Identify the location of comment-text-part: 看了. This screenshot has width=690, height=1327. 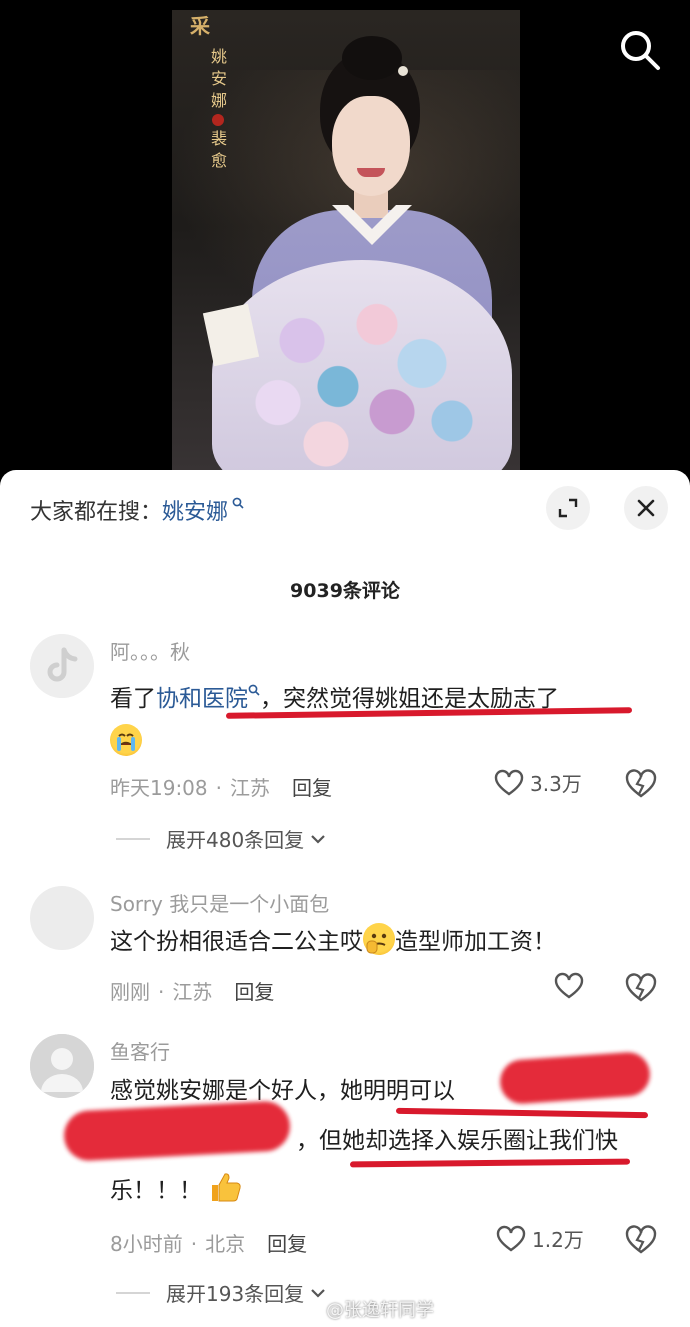
(133, 699).